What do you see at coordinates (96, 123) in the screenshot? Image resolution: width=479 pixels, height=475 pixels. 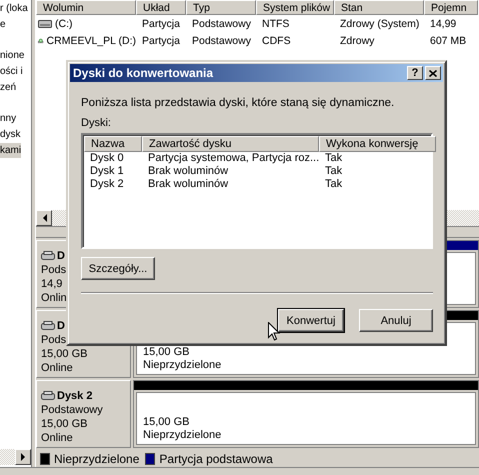 I see `list-label: Dyski:` at bounding box center [96, 123].